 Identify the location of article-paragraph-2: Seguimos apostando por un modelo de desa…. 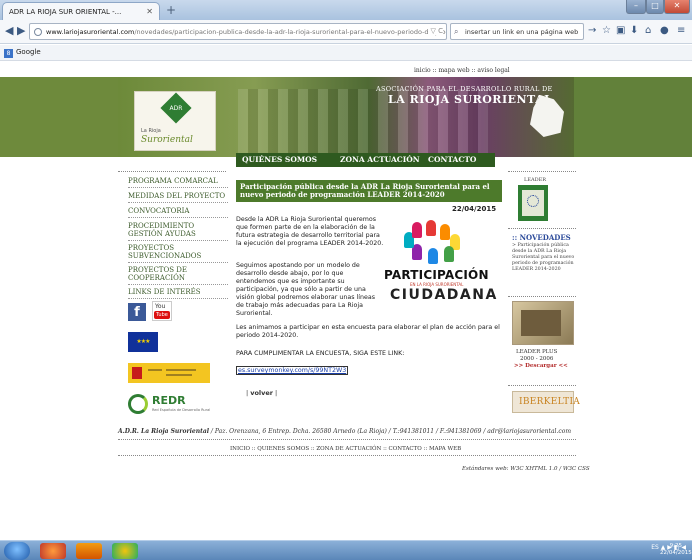
(305, 289).